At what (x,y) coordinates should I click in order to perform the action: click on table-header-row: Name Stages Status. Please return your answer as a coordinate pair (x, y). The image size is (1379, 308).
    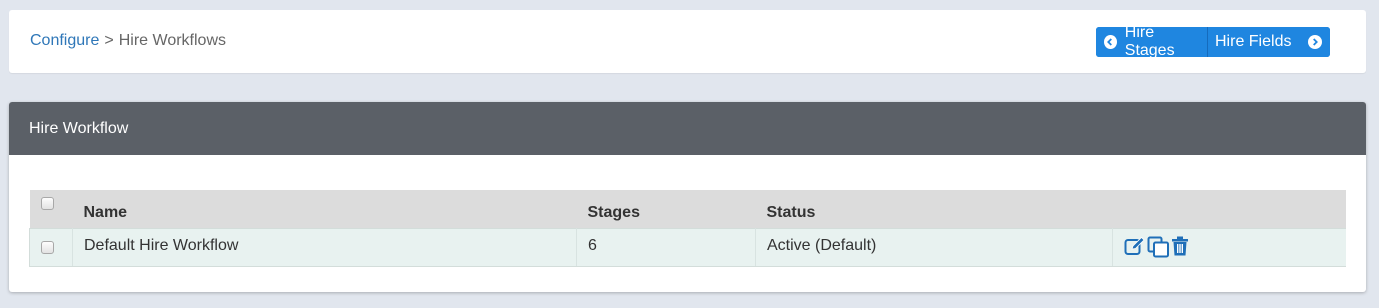
    Looking at the image, I should click on (687, 209).